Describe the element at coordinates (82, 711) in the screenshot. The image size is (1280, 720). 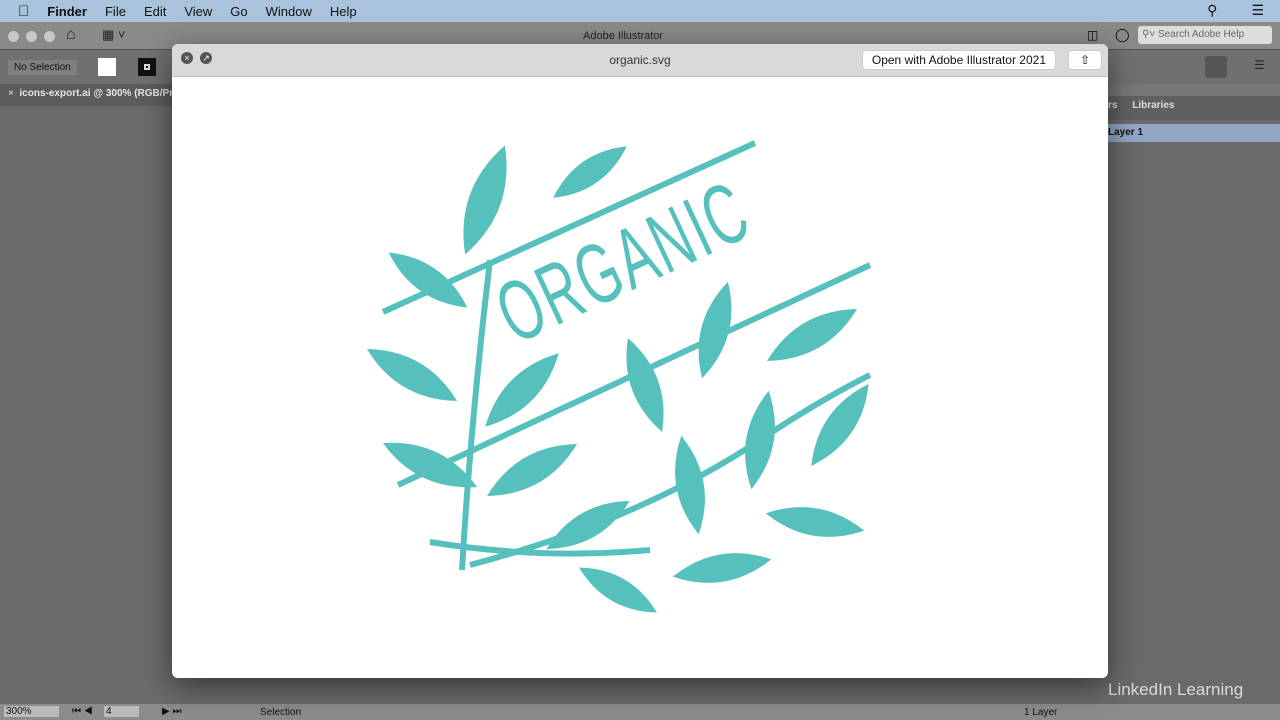
I see `first-artboard-button: ⏮ ◀` at that location.